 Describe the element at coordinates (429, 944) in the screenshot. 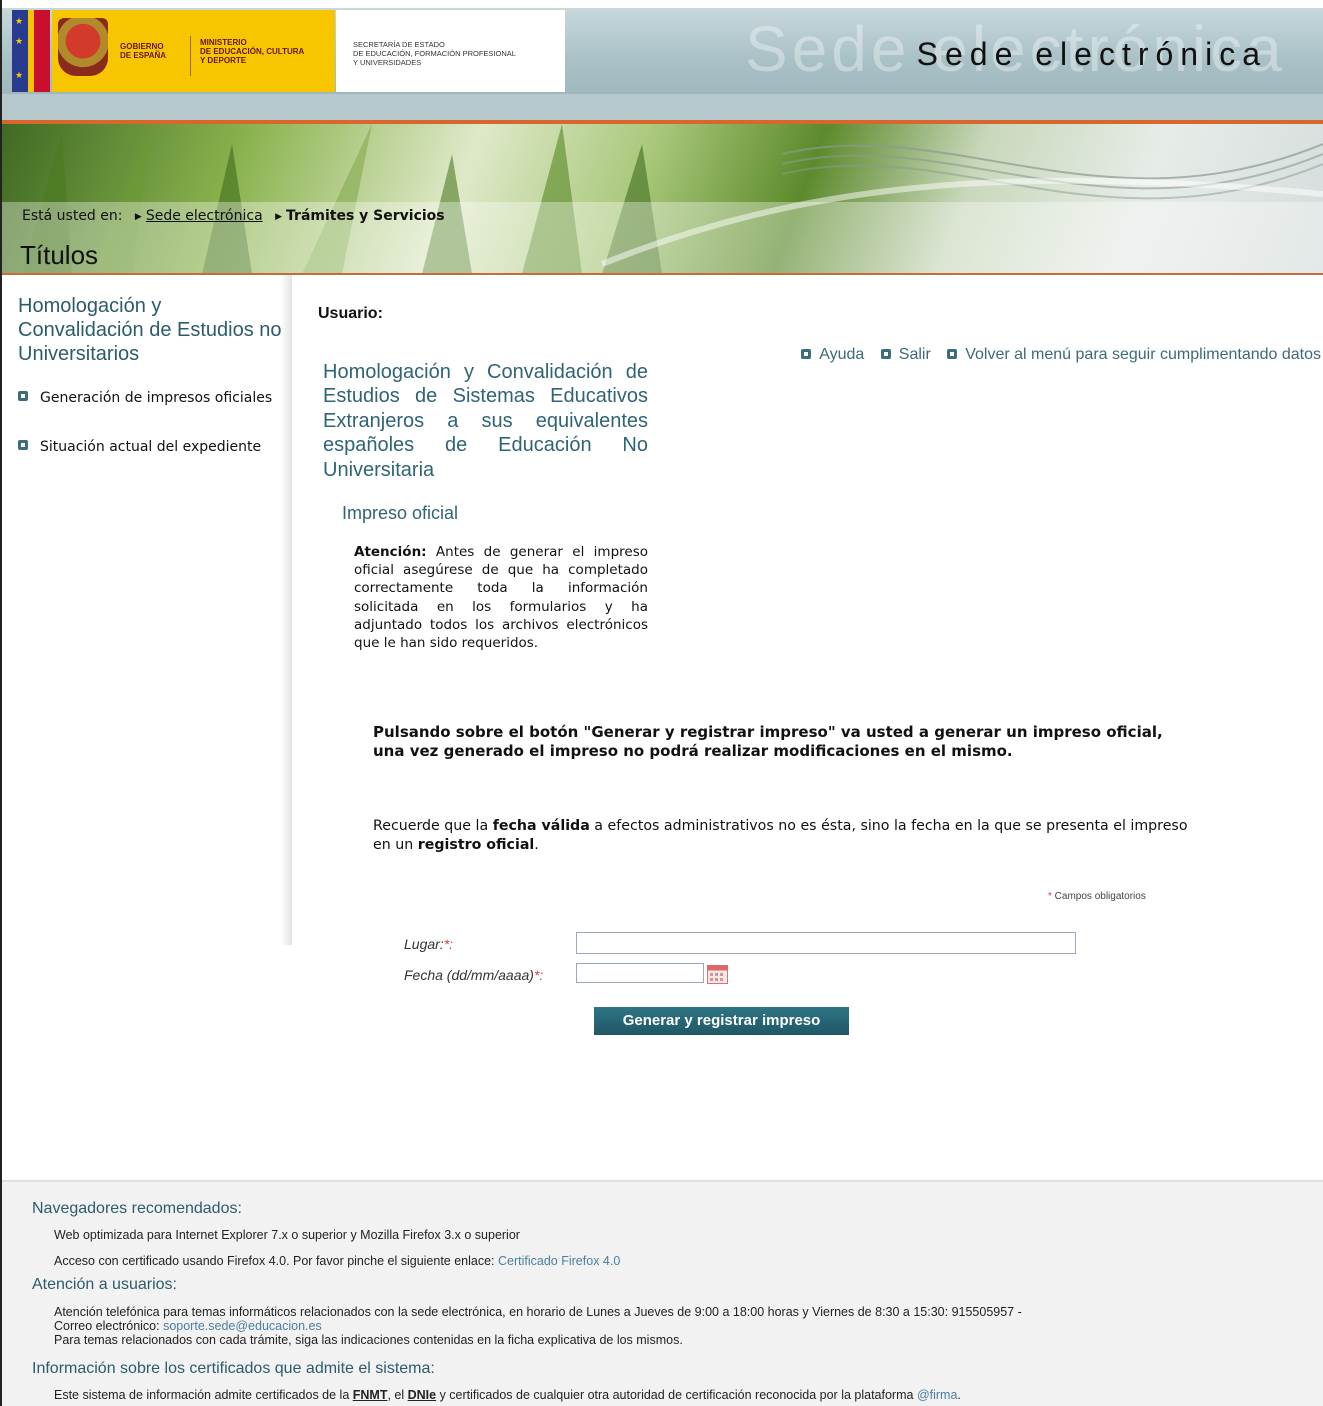

I see `lugar-label: Lugar:*:` at that location.